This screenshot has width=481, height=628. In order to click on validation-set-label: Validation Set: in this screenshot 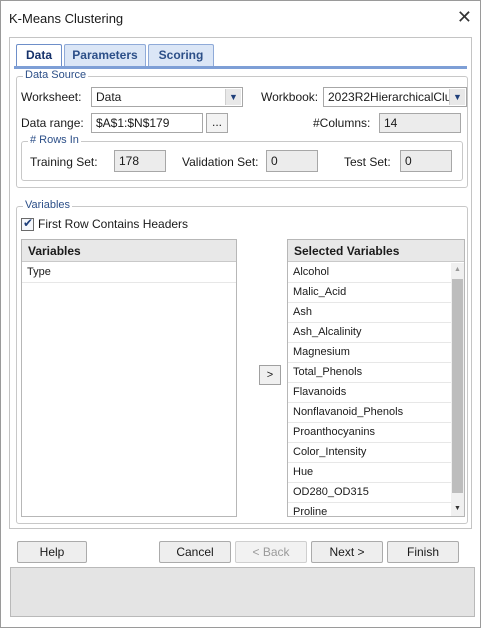, I will do `click(220, 162)`.